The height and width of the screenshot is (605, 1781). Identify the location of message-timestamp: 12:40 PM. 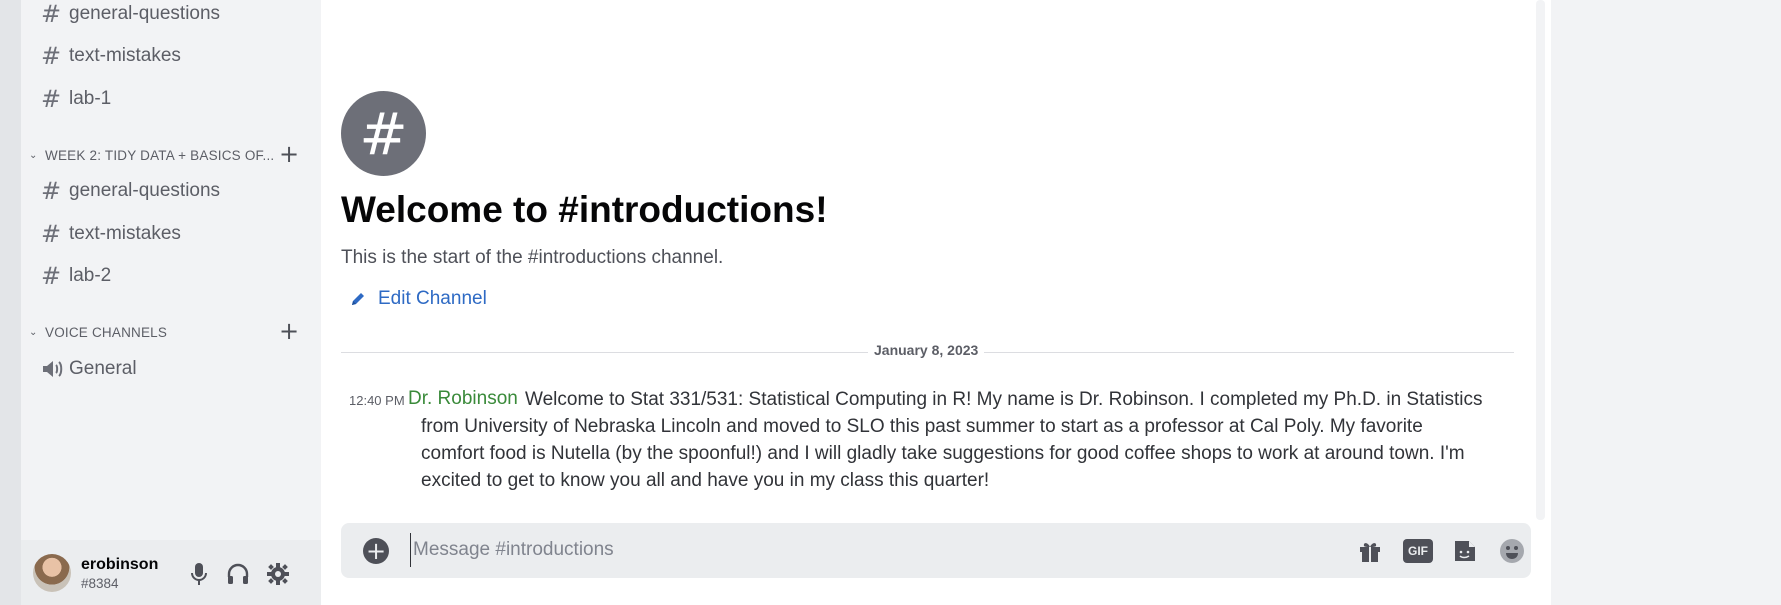
(377, 400).